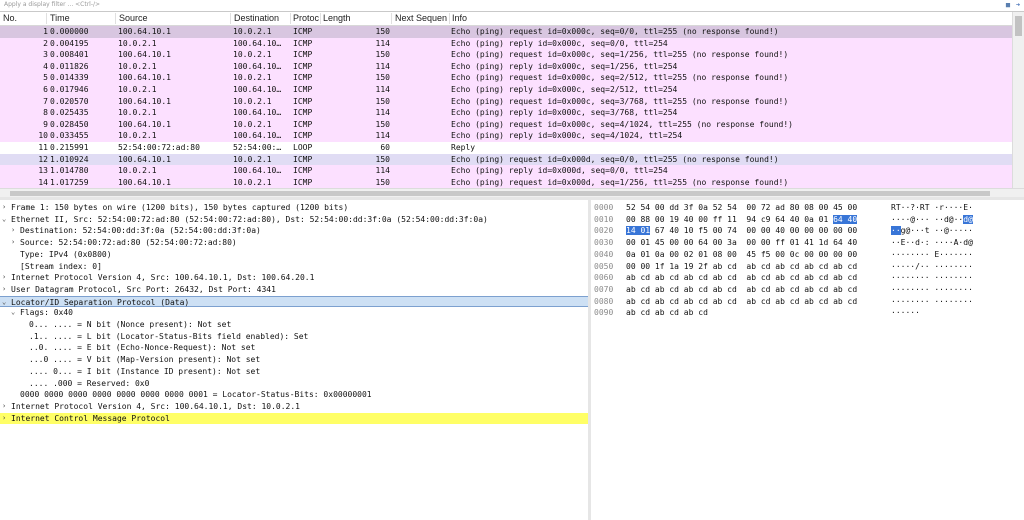 The height and width of the screenshot is (520, 1024). I want to click on detail-tree-item: Type: IPv4 (0x0800), so click(294, 255).